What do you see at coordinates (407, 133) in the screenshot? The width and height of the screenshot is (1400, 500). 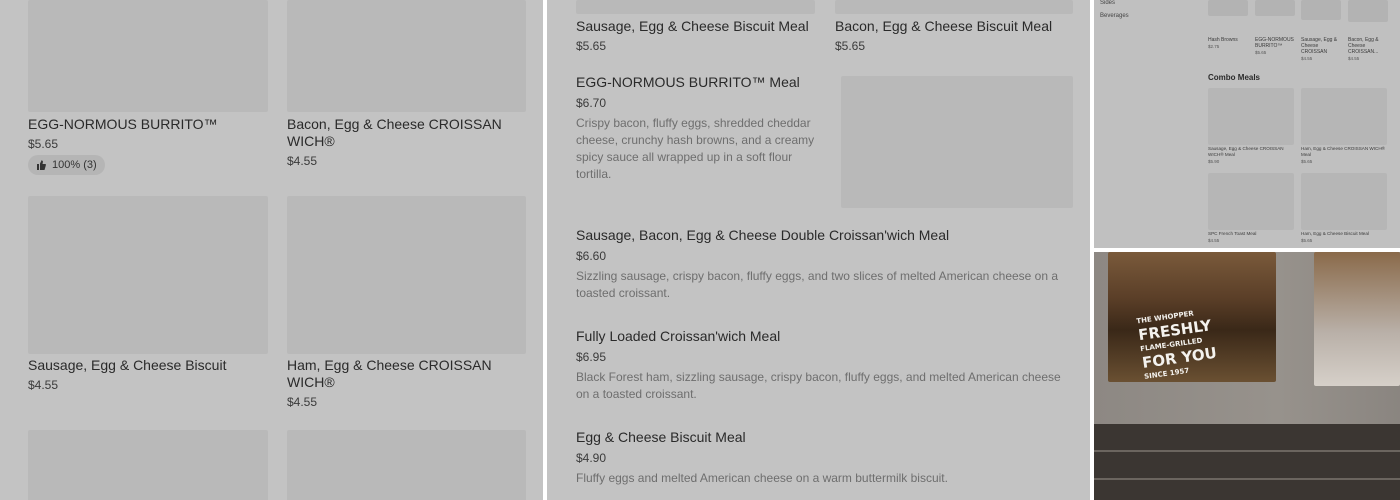 I see `item-title: Bacon, Egg & Cheese CROISSAN WICH®` at bounding box center [407, 133].